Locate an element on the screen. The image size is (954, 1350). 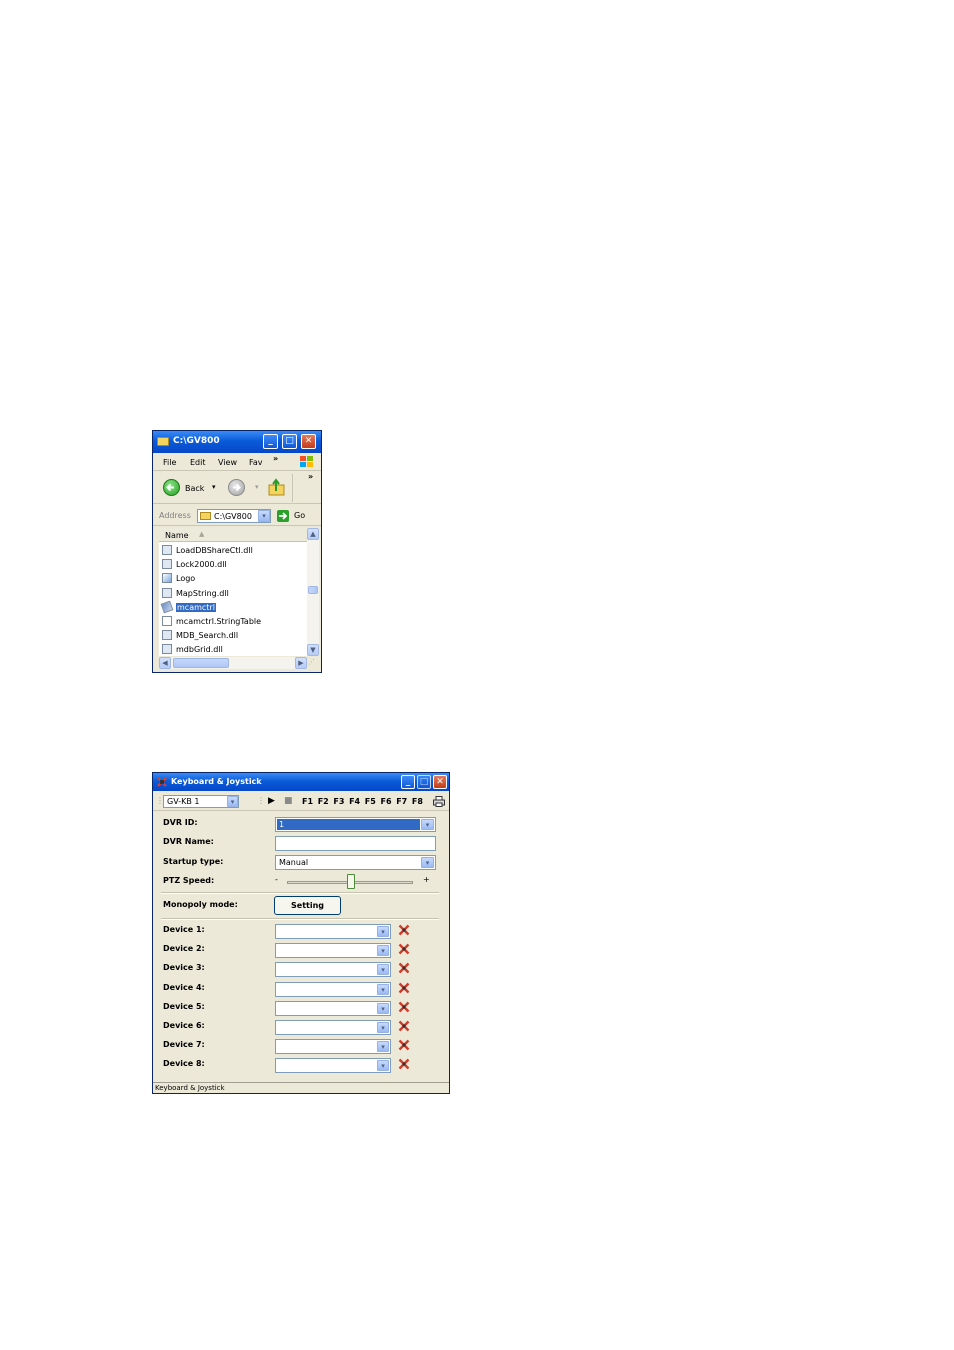
file-list-item: mcamctrl.StringTable is located at coordinates (233, 621).